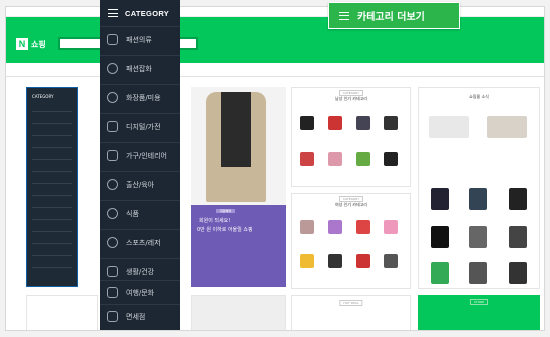 The height and width of the screenshot is (337, 550). I want to click on category-item-fashion-accessories: 패션잡화, so click(140, 68).